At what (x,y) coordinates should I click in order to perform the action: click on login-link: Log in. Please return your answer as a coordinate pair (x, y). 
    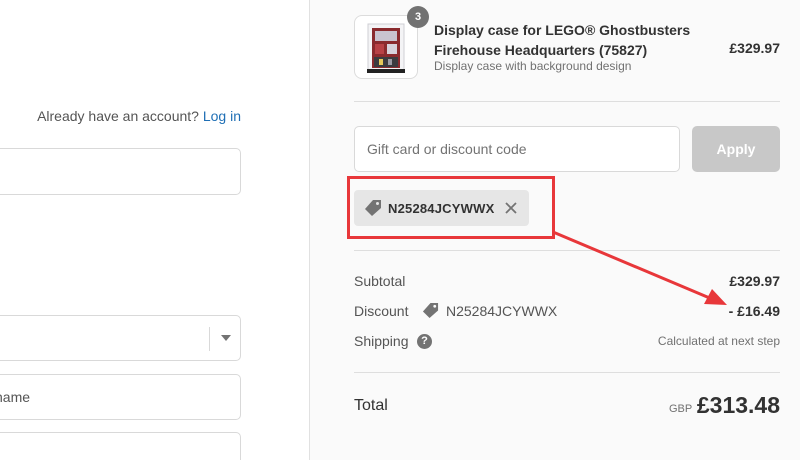
    Looking at the image, I should click on (222, 116).